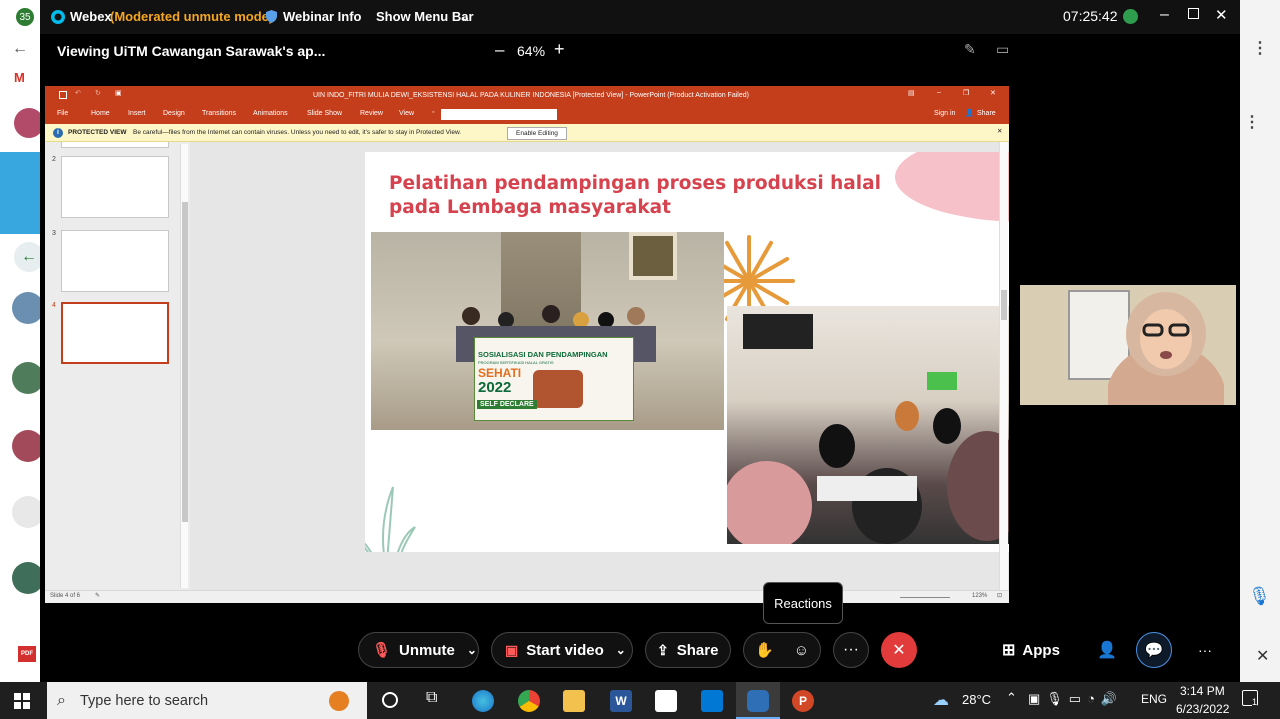 The image size is (1280, 719). Describe the element at coordinates (100, 113) in the screenshot. I see `tab-home: Home` at that location.